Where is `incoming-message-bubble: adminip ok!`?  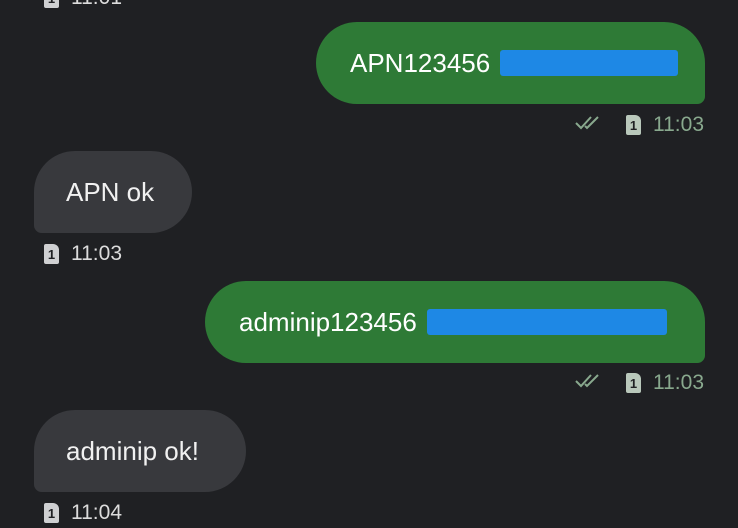 incoming-message-bubble: adminip ok! is located at coordinates (140, 451).